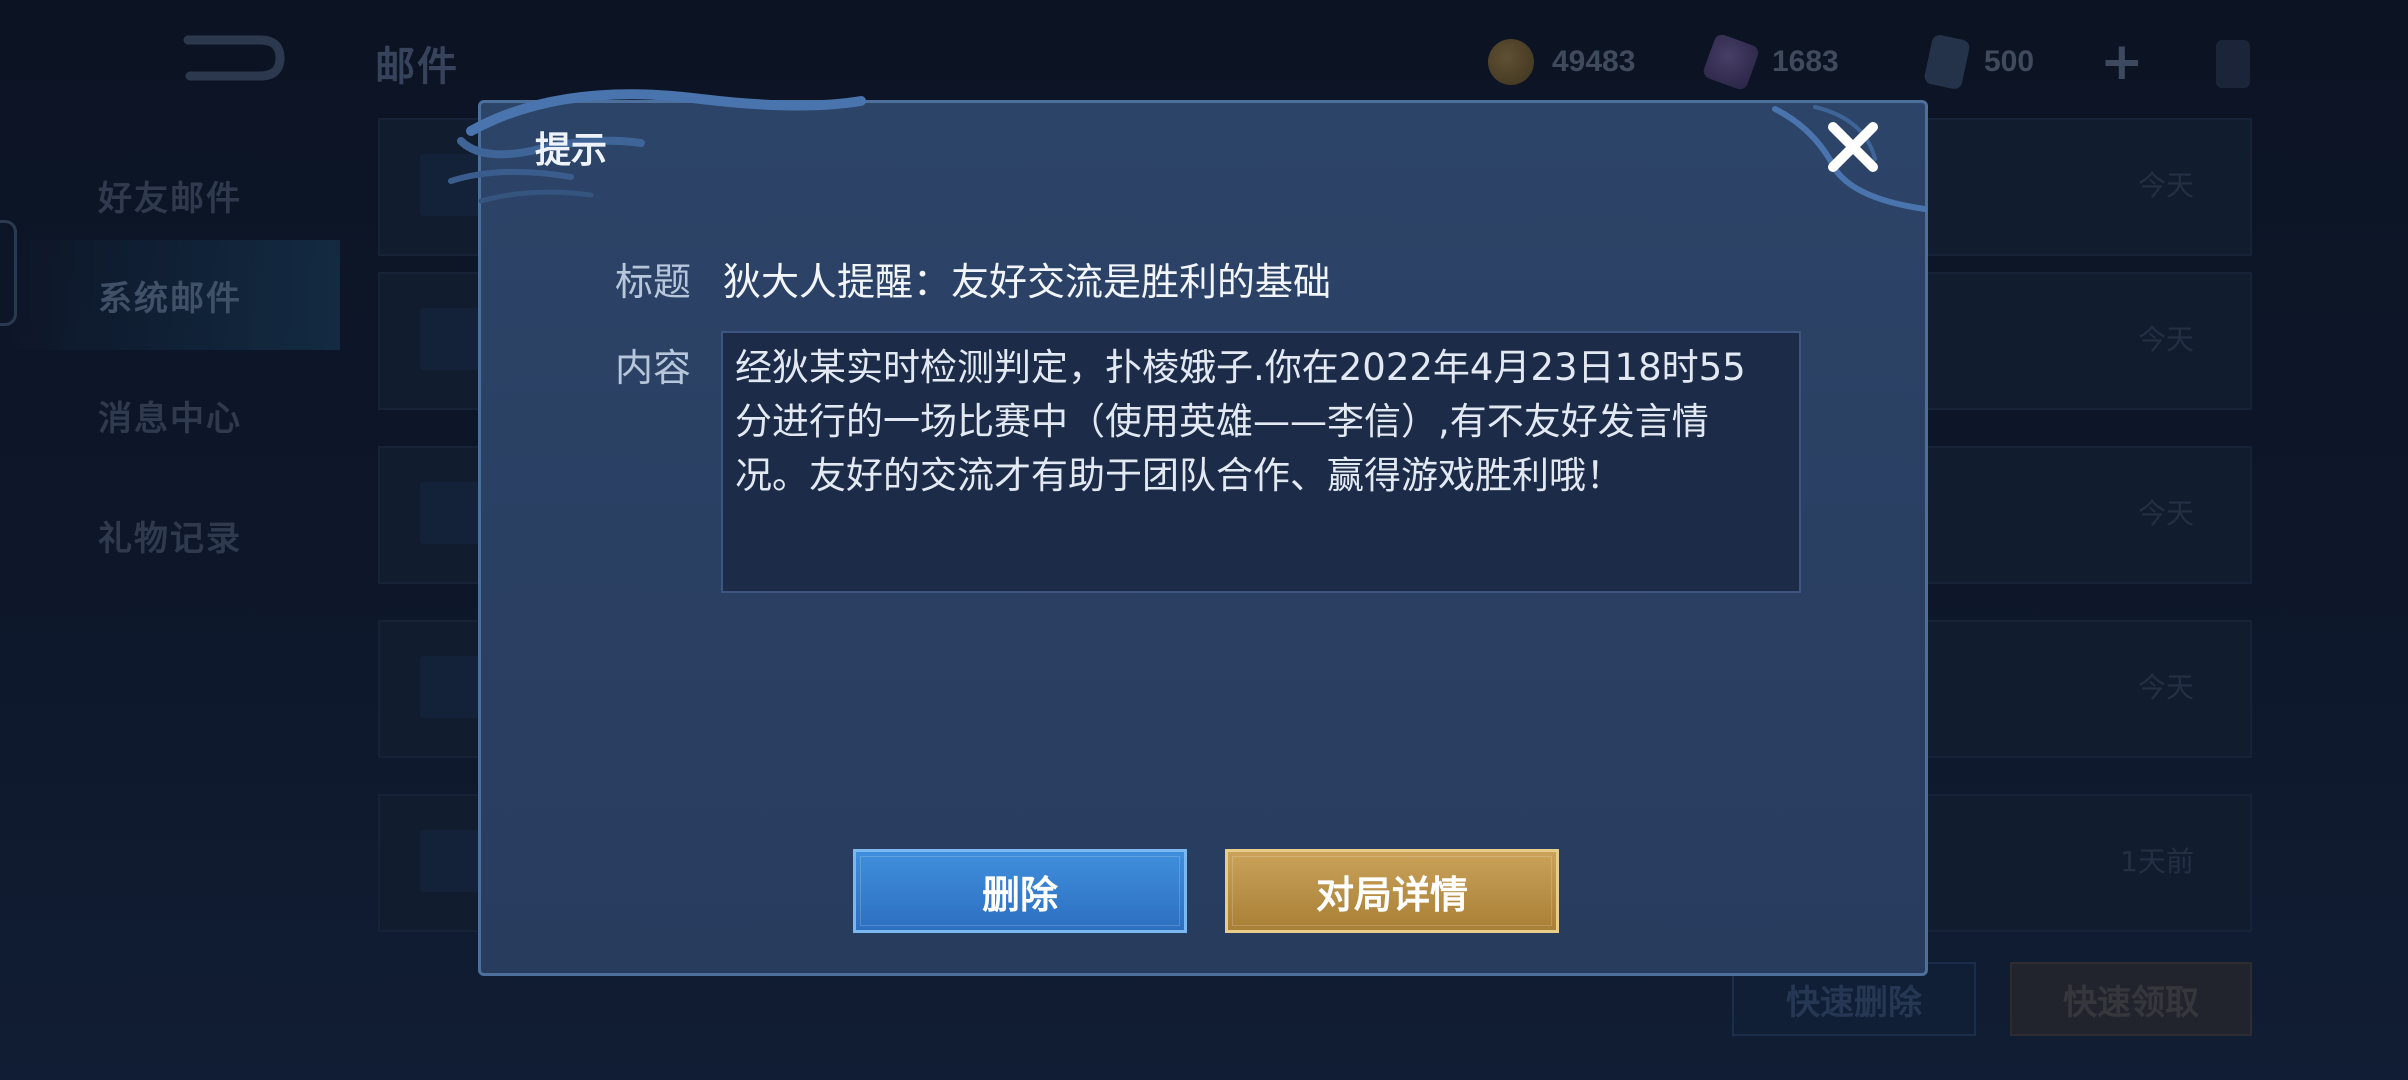 This screenshot has height=1080, width=2408. What do you see at coordinates (653, 282) in the screenshot?
I see `subject-label: 标题` at bounding box center [653, 282].